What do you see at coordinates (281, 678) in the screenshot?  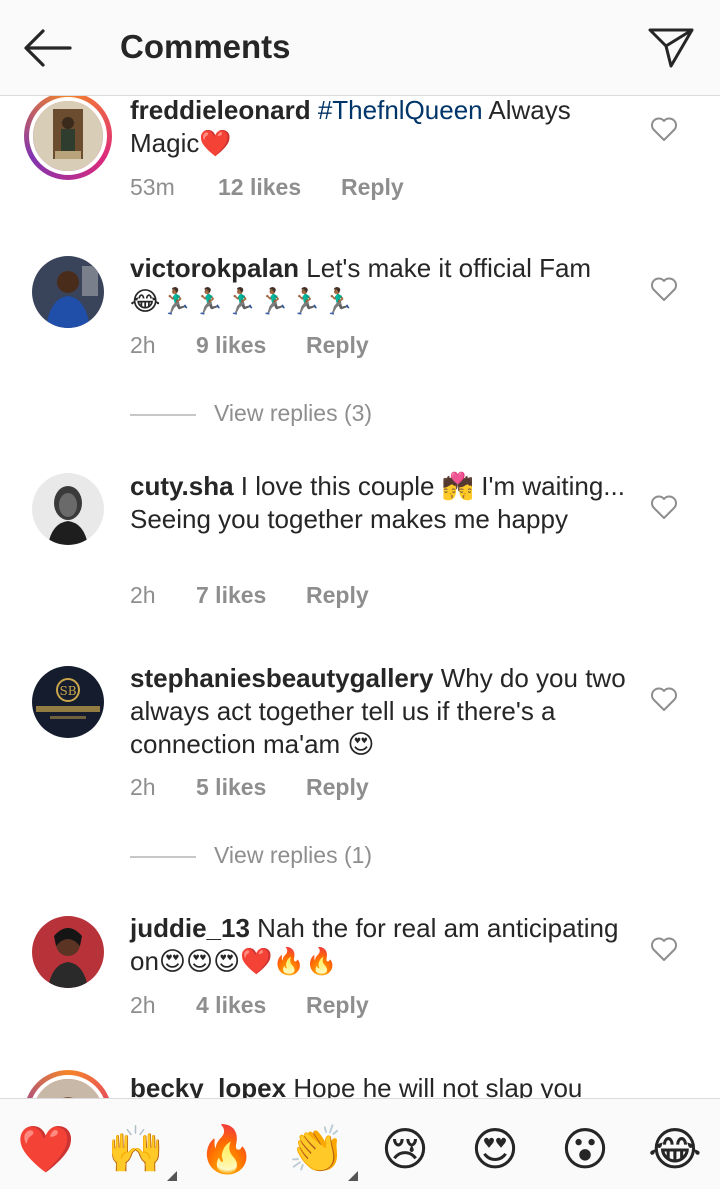 I see `username: stephaniesbeautygallery` at bounding box center [281, 678].